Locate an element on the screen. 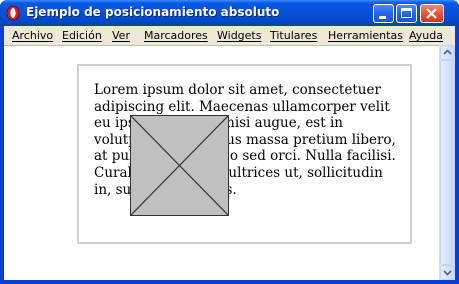  scroll-thumb is located at coordinates (447, 162).